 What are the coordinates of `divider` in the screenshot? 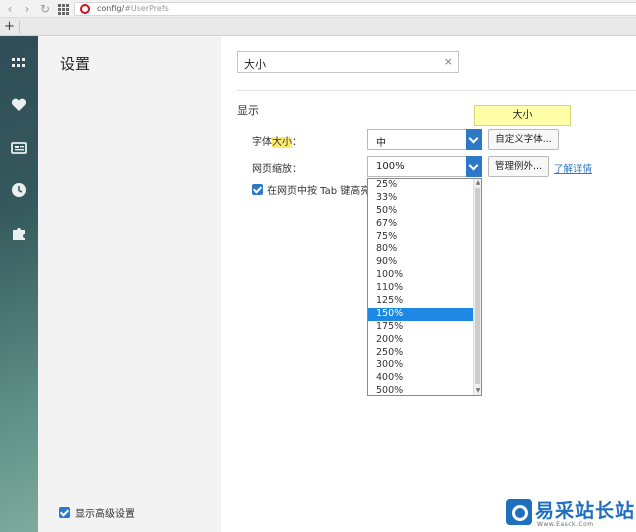 It's located at (436, 90).